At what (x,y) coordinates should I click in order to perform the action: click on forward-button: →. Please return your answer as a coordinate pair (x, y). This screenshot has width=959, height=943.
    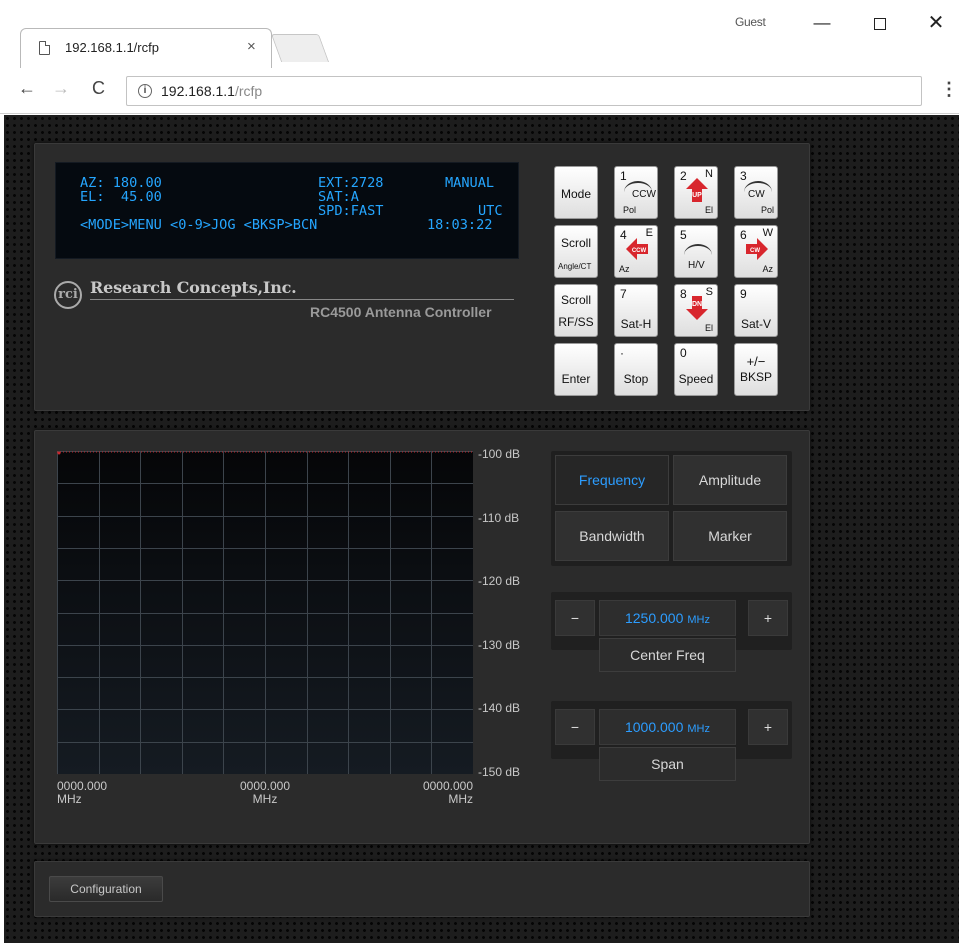
    Looking at the image, I should click on (61, 88).